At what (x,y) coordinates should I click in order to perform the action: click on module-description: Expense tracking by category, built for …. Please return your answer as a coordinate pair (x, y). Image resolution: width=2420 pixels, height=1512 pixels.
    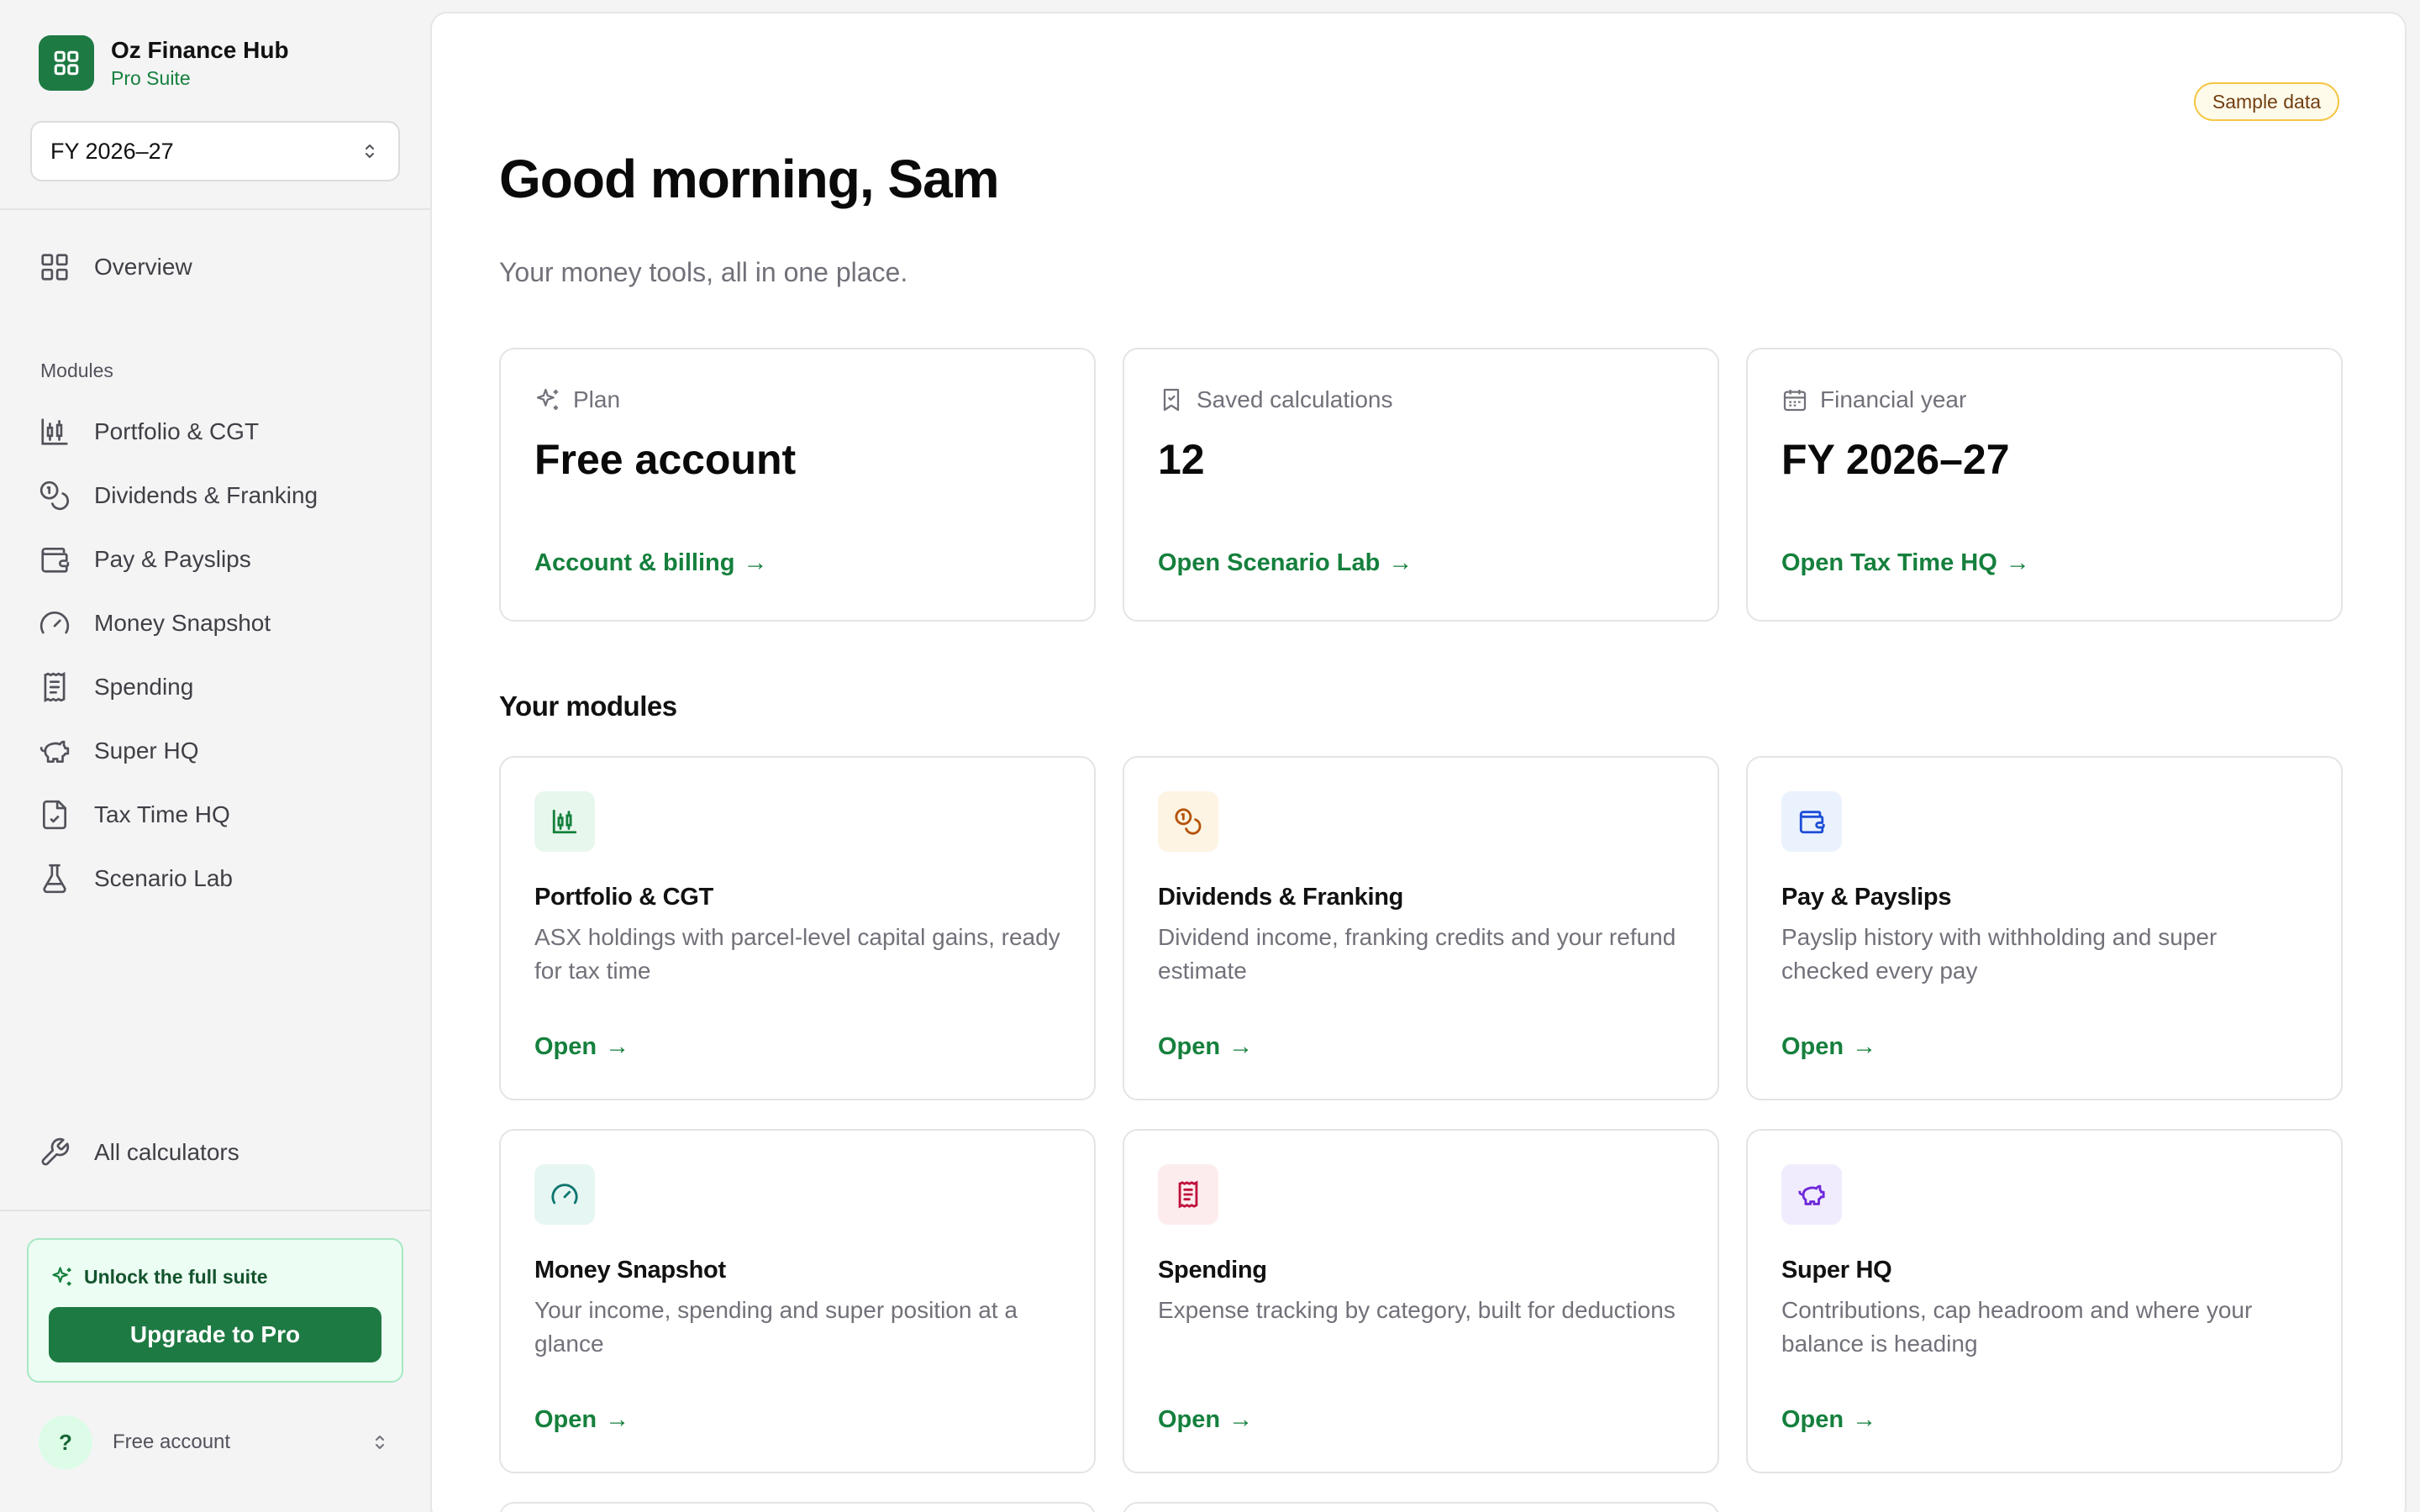
    Looking at the image, I should click on (1417, 1310).